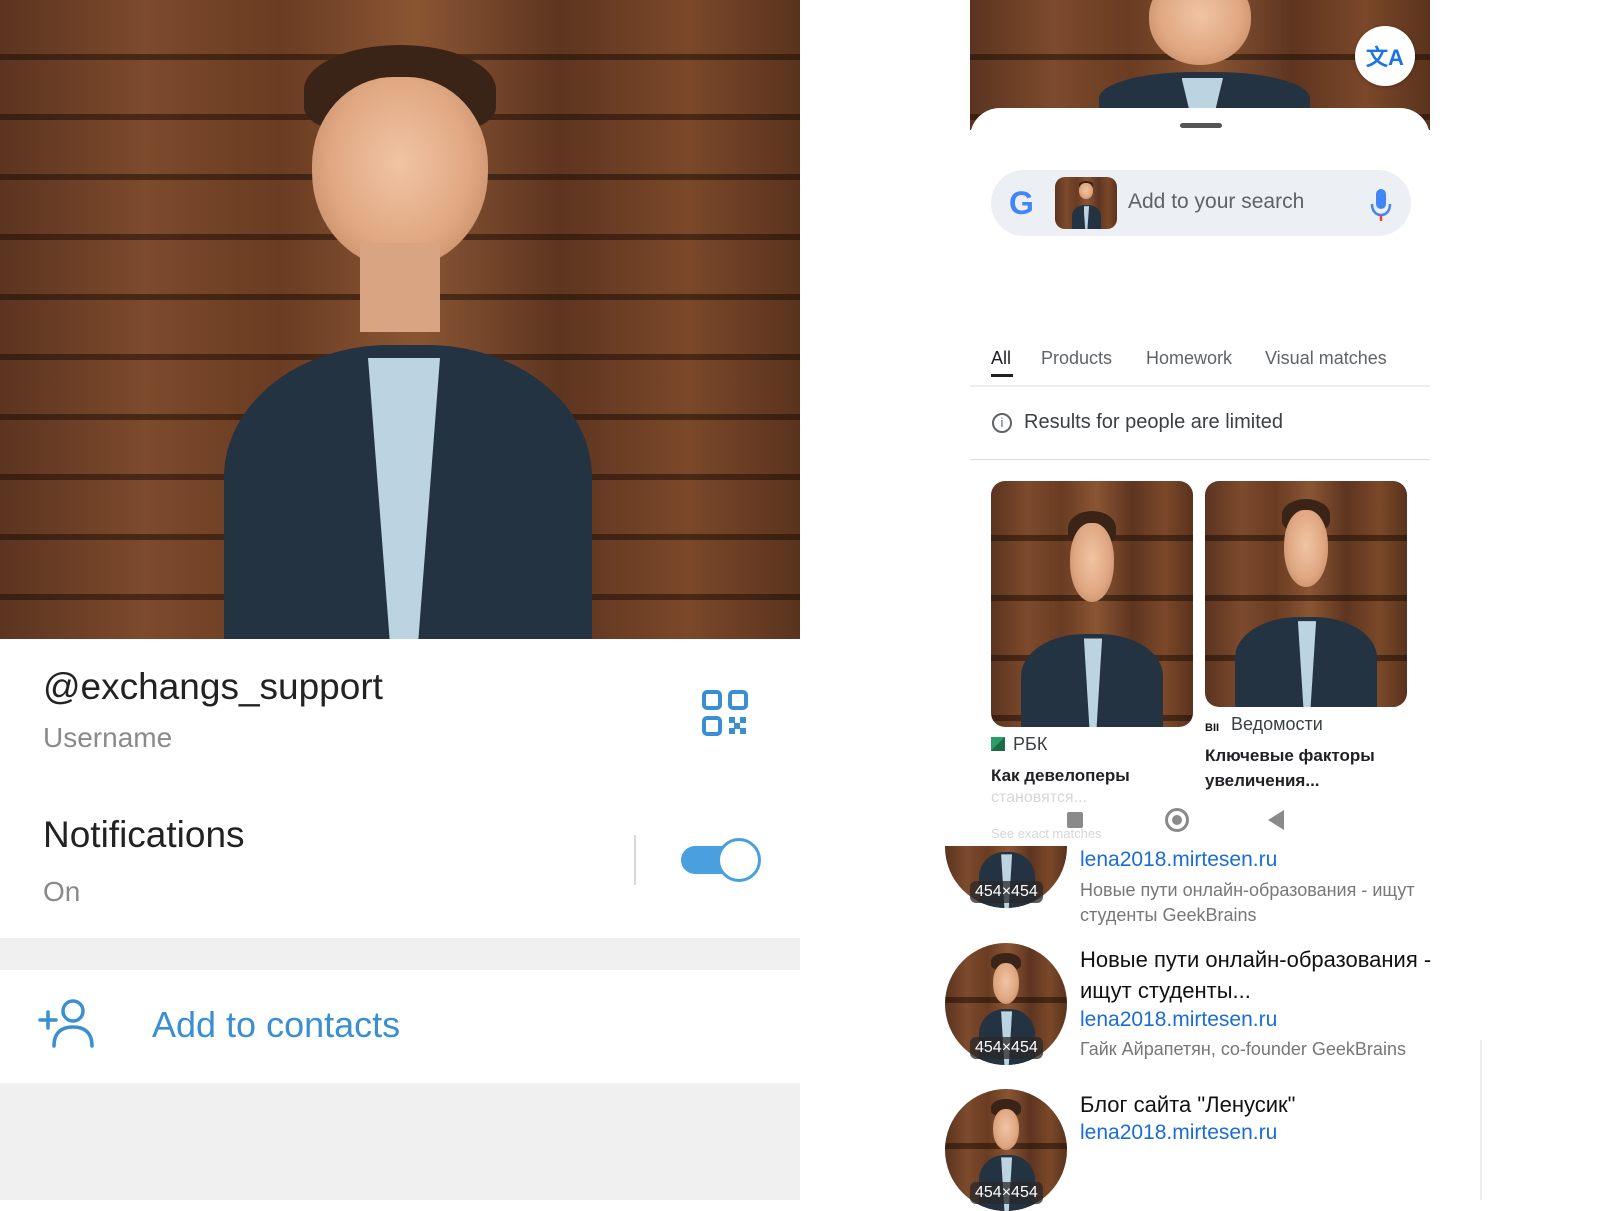 This screenshot has width=1600, height=1211. Describe the element at coordinates (1076, 358) in the screenshot. I see `tab-products: Products` at that location.